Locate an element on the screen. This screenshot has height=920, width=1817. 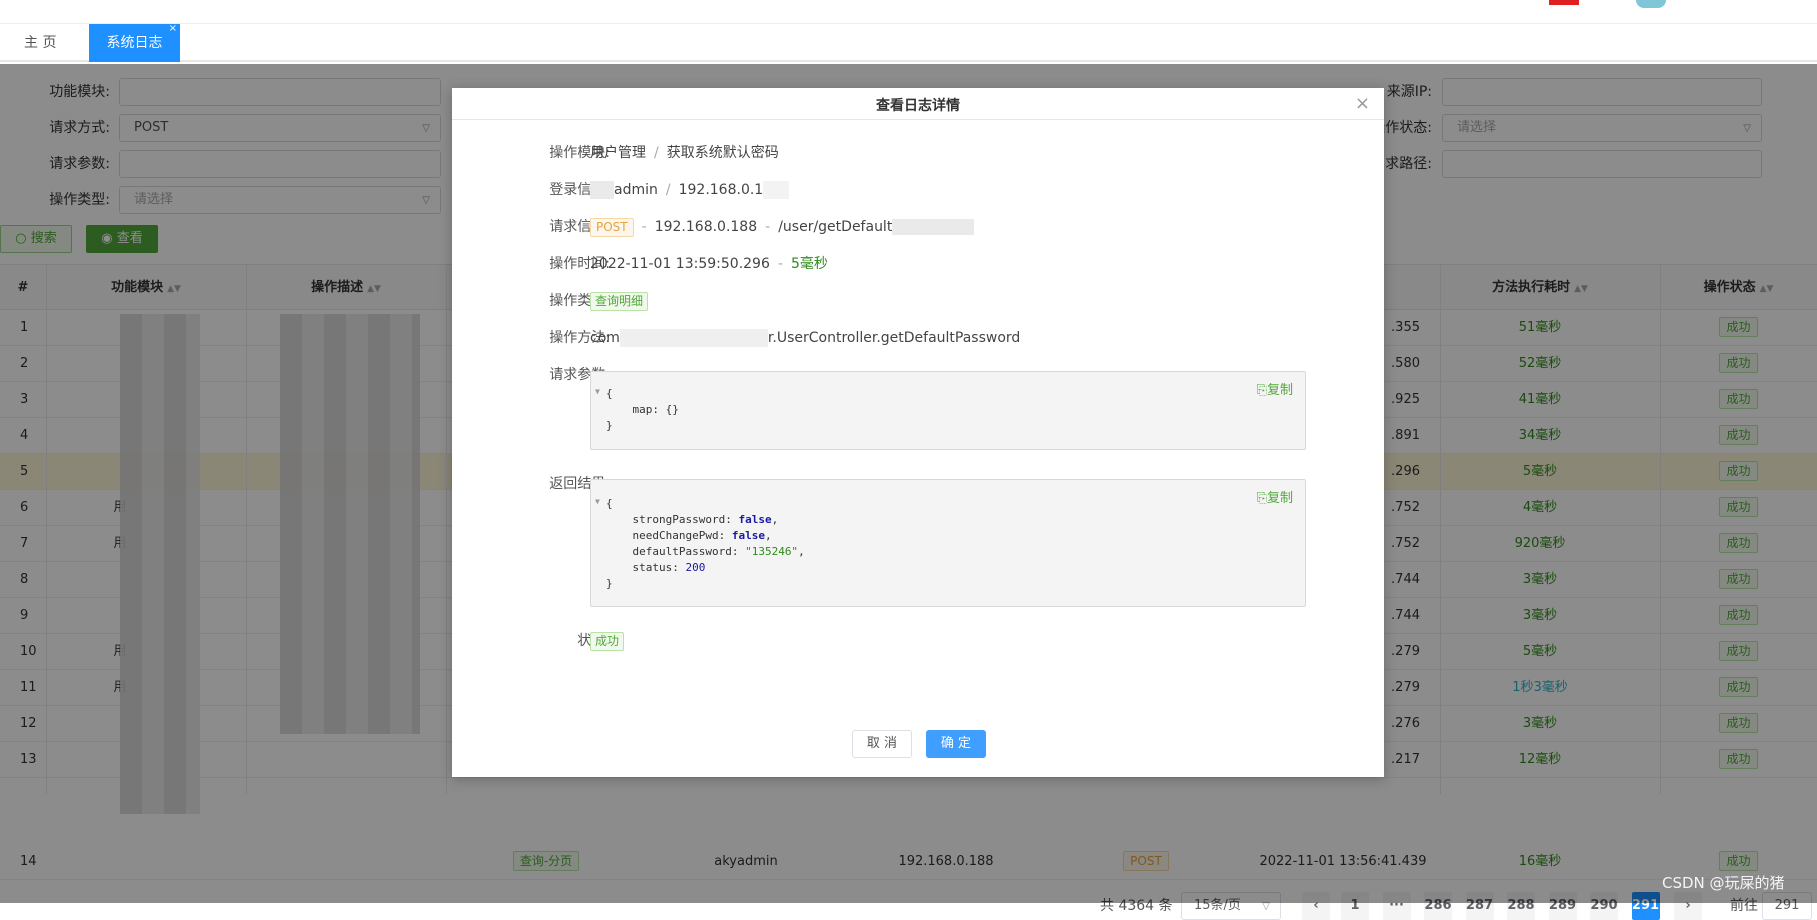
module-value: 用户管理 / 获取系统默认密码 is located at coordinates (684, 153).